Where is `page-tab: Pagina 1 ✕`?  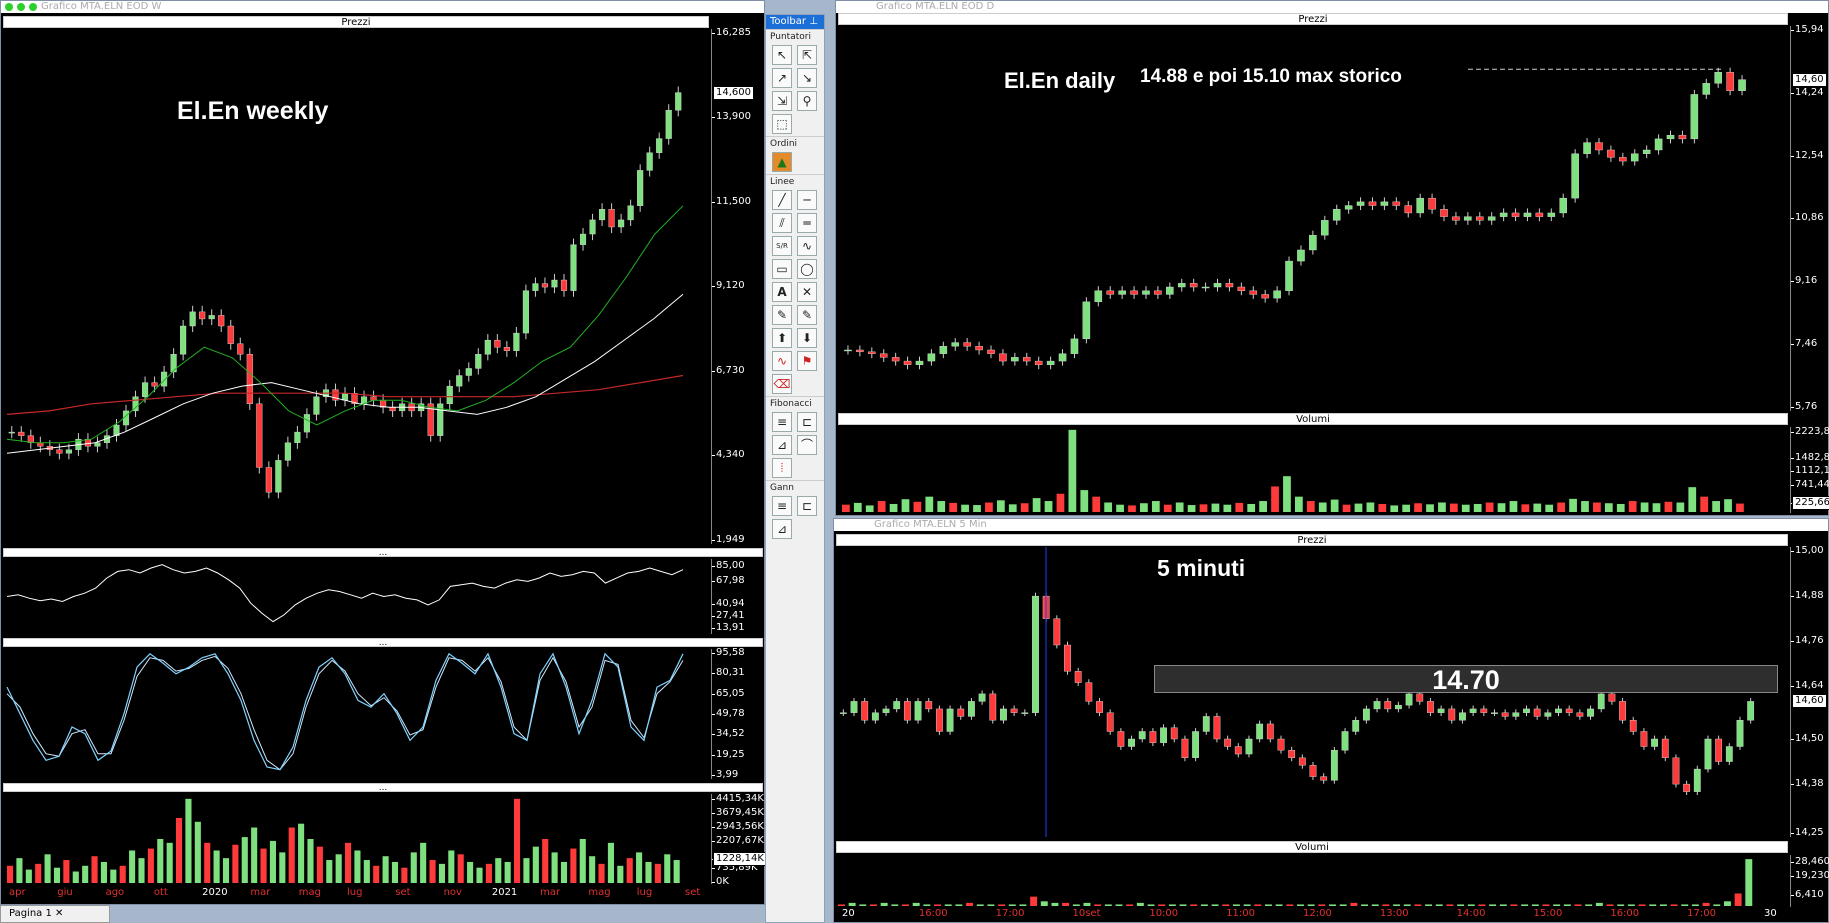 page-tab: Pagina 1 ✕ is located at coordinates (55, 914).